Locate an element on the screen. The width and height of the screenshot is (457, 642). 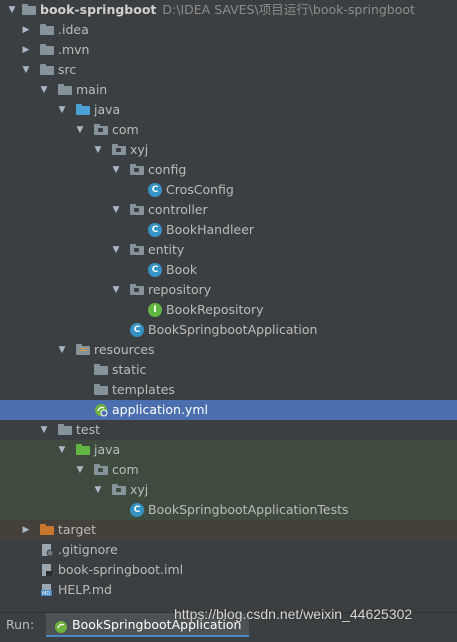
tree-label-book: Book is located at coordinates (182, 269).